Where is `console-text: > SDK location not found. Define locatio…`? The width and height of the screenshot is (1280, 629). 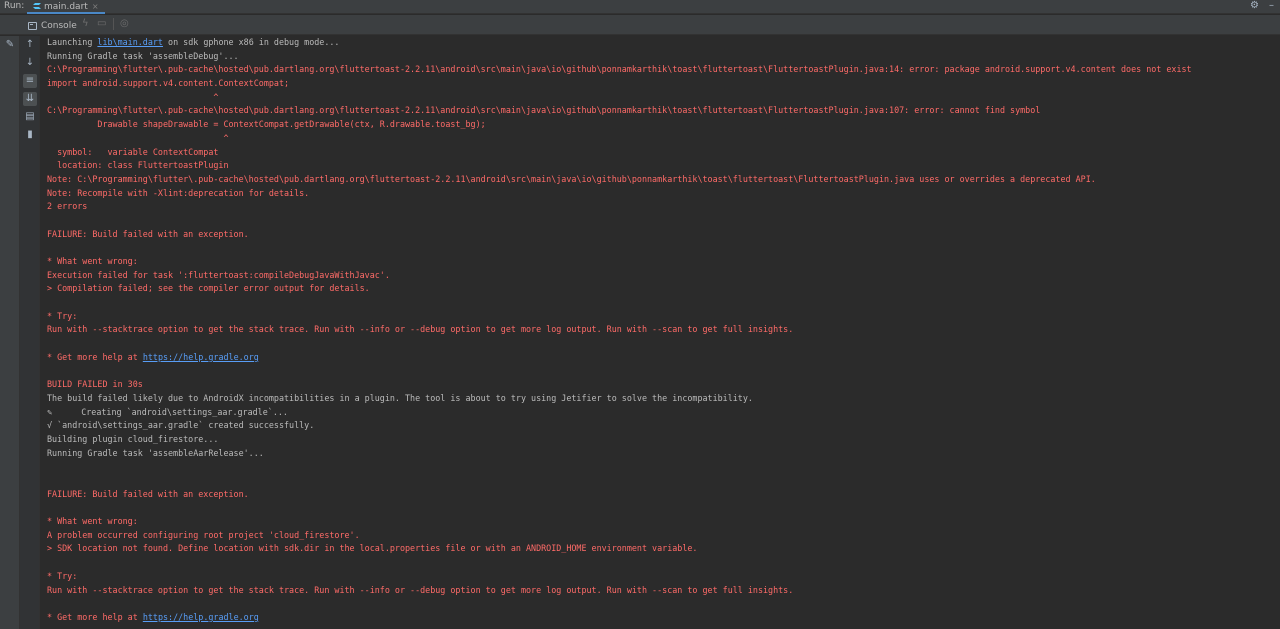 console-text: > SDK location not found. Define locatio… is located at coordinates (372, 548).